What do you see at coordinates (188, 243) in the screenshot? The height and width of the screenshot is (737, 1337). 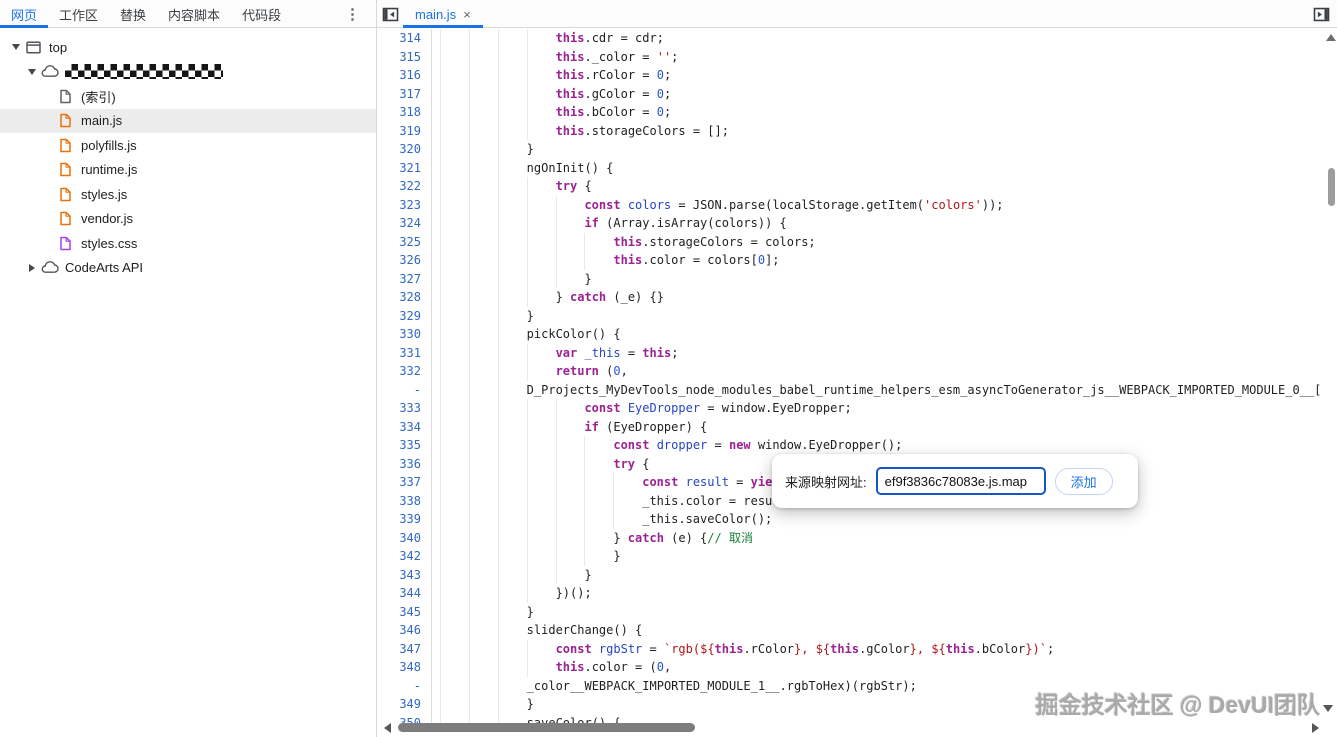 I see `tree-item-file-styles-css: styles.css` at bounding box center [188, 243].